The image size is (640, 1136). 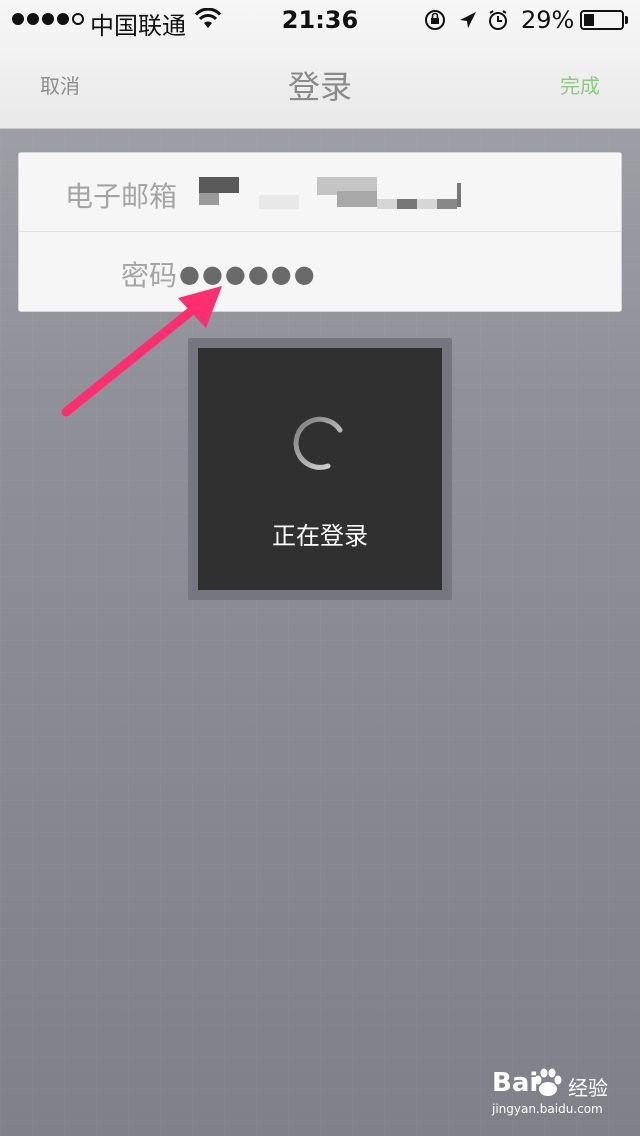 I want to click on done-button: 完成, so click(x=580, y=84).